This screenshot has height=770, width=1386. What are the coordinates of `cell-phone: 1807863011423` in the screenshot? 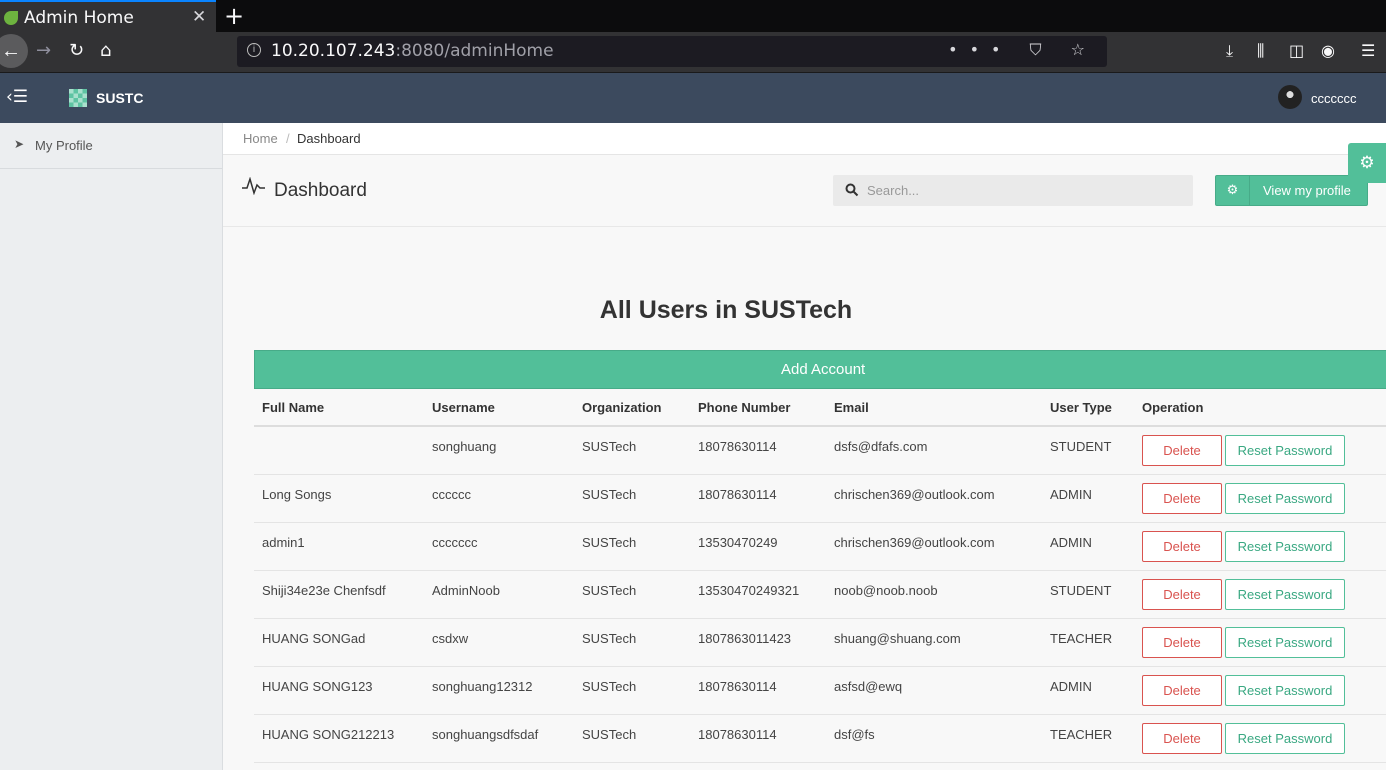 It's located at (745, 638).